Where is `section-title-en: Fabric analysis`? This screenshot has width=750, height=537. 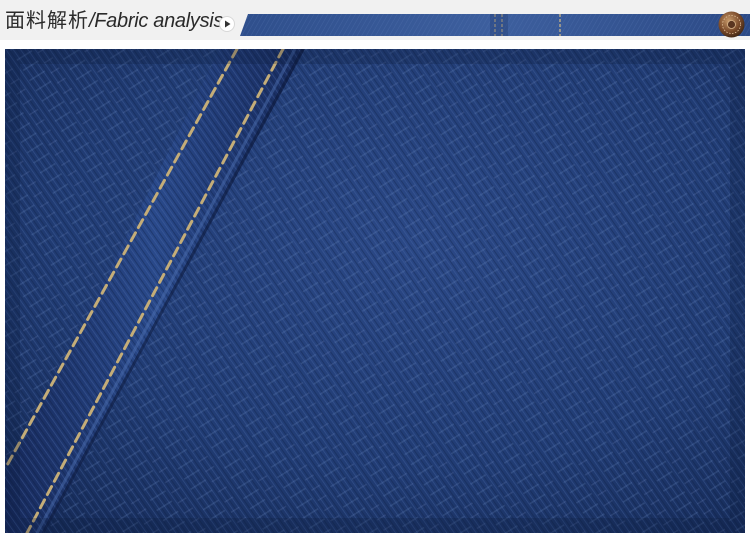
section-title-en: Fabric analysis is located at coordinates (159, 21).